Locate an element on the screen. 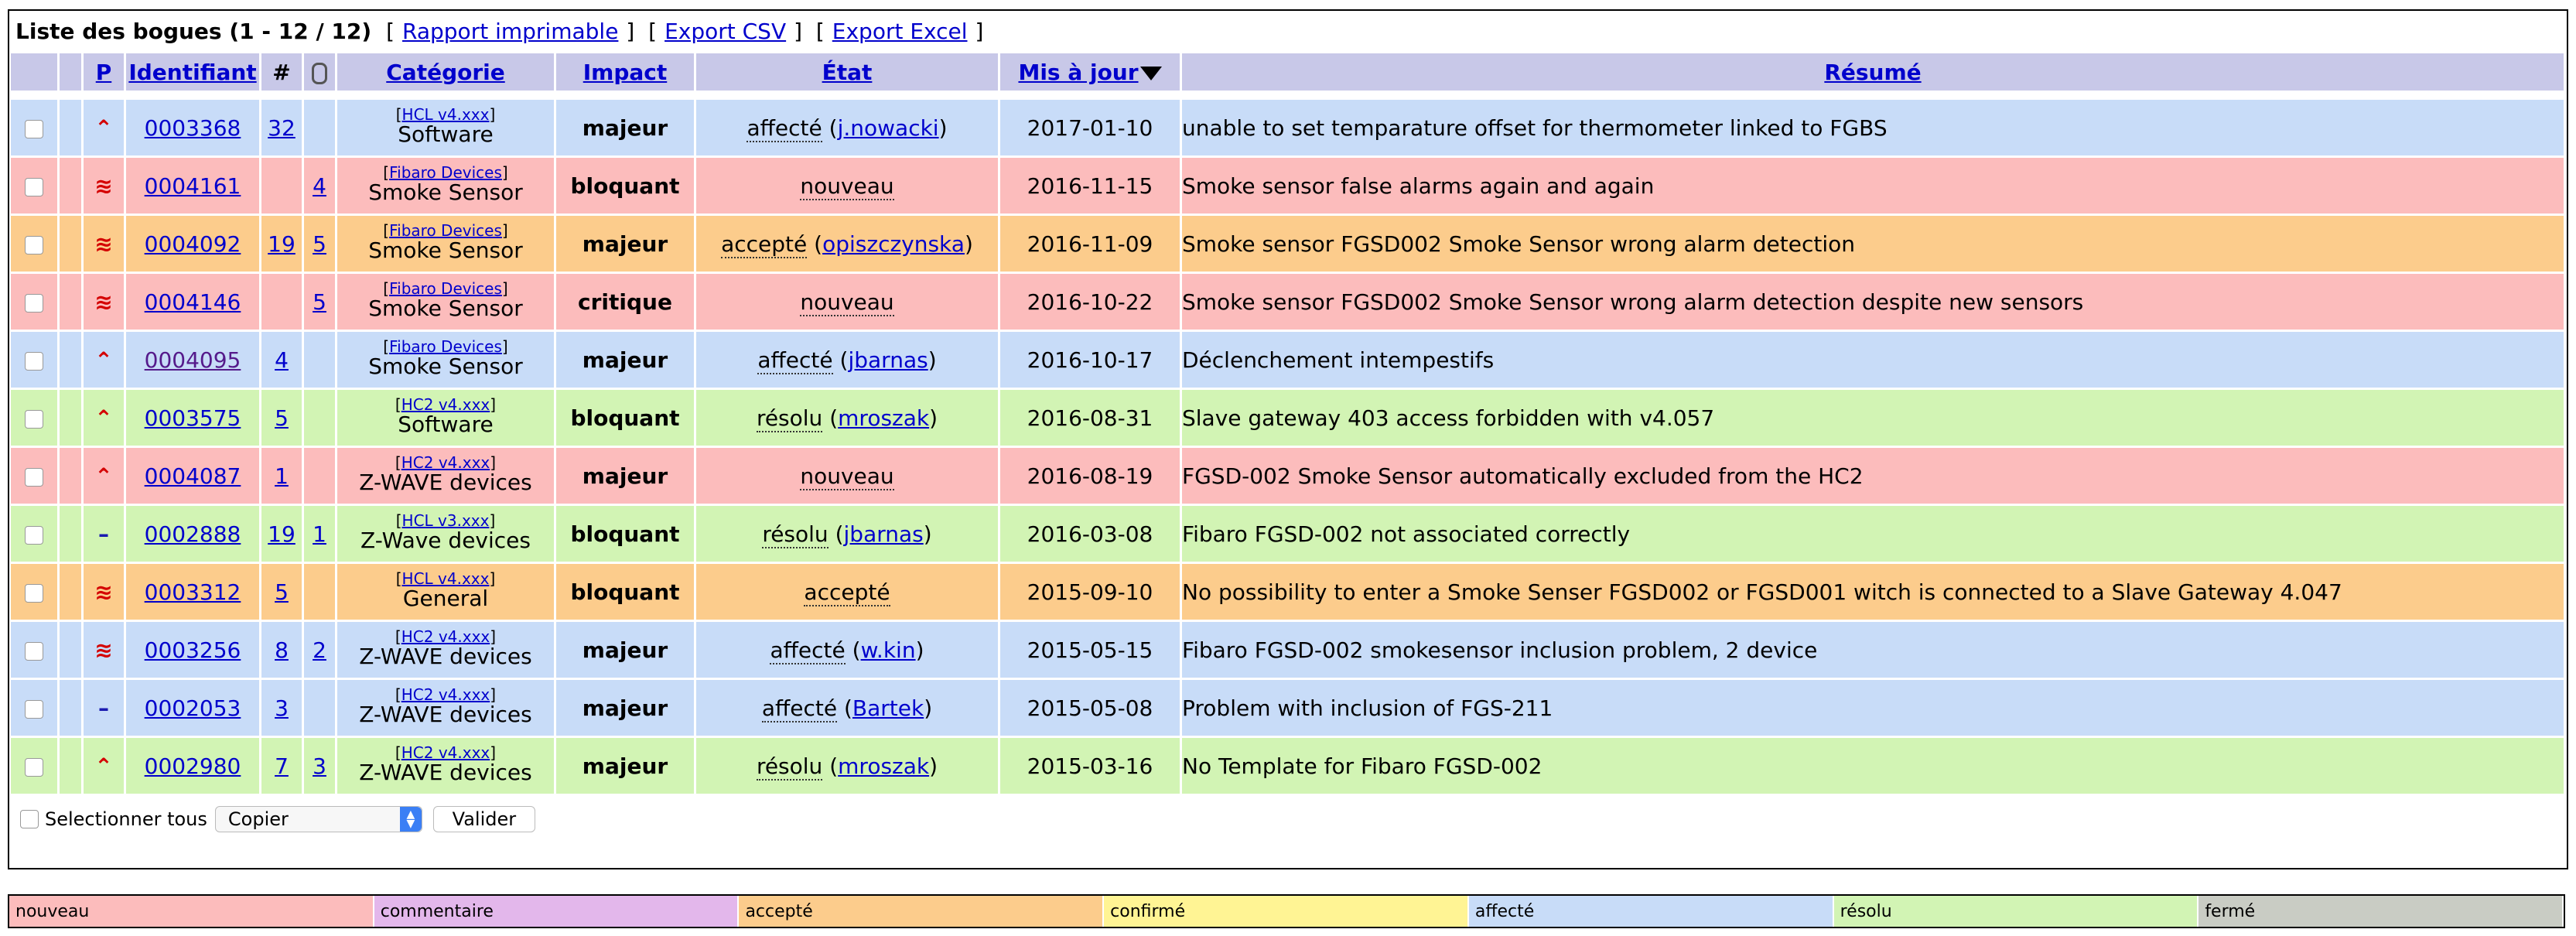  notes-count-link: 8 is located at coordinates (282, 650).